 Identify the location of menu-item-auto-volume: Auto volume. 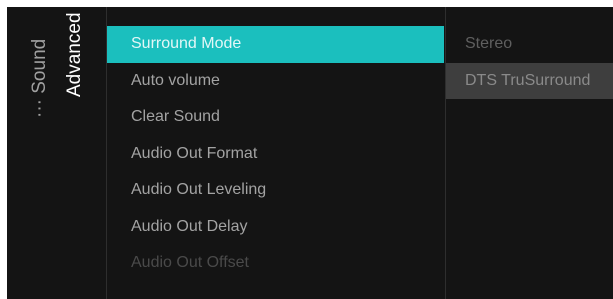
(275, 81).